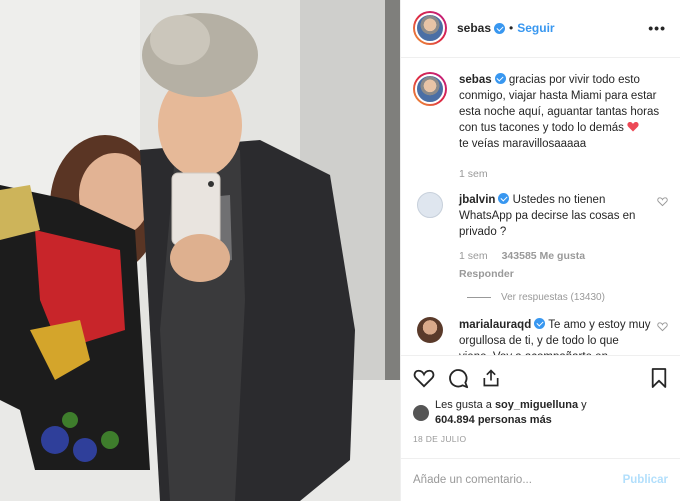  Describe the element at coordinates (495, 325) in the screenshot. I see `commenter-username: marialauraqd` at that location.